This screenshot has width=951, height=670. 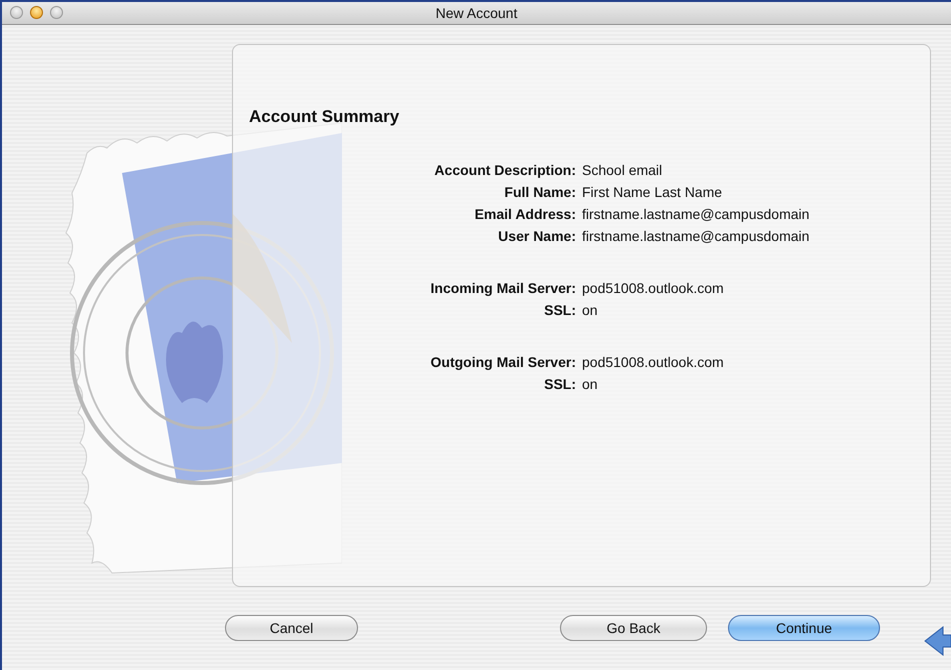 What do you see at coordinates (291, 628) in the screenshot?
I see `cancel-button: Cancel` at bounding box center [291, 628].